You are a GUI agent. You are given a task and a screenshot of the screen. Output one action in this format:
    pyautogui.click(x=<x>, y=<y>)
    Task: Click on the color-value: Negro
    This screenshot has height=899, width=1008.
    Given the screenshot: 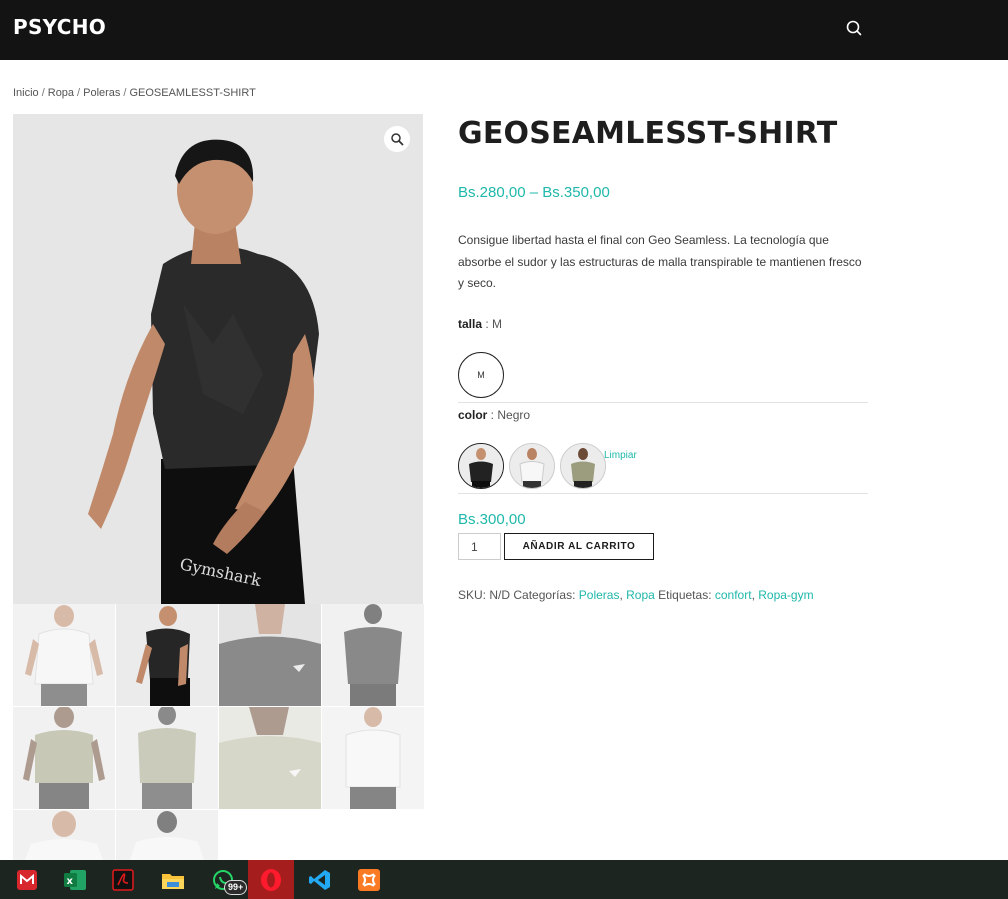 What is the action you would take?
    pyautogui.click(x=514, y=415)
    